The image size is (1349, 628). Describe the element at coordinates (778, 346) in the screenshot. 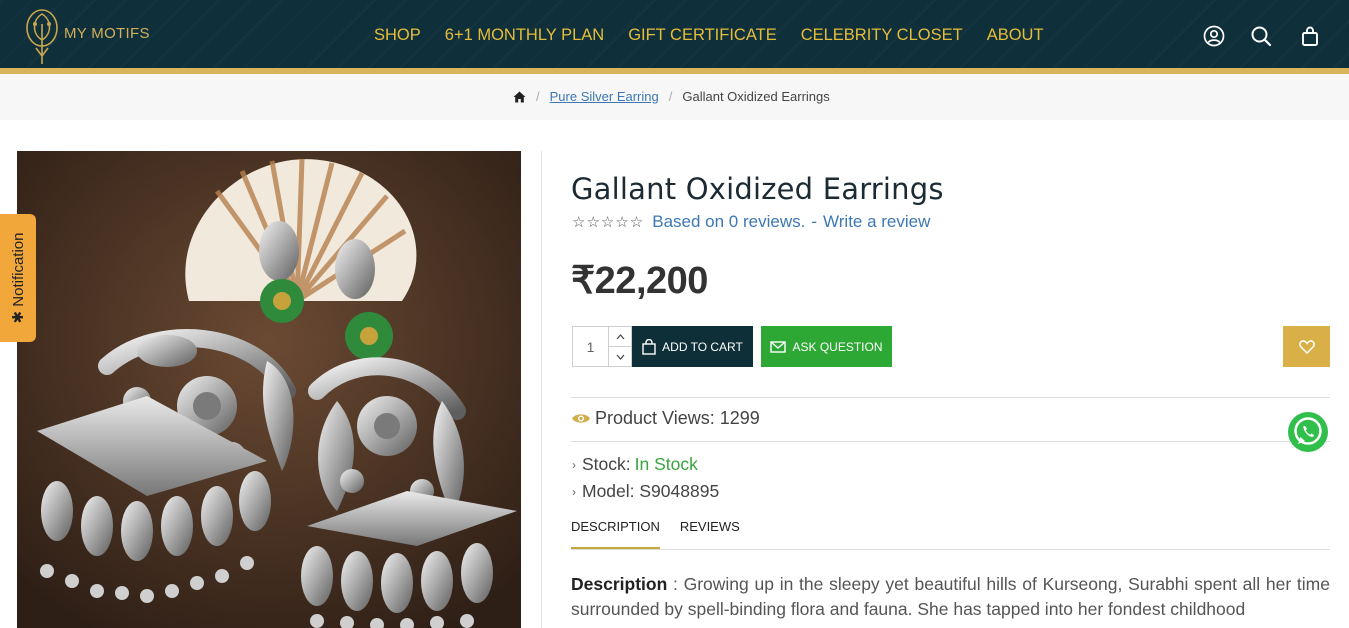

I see `envelope-icon` at that location.